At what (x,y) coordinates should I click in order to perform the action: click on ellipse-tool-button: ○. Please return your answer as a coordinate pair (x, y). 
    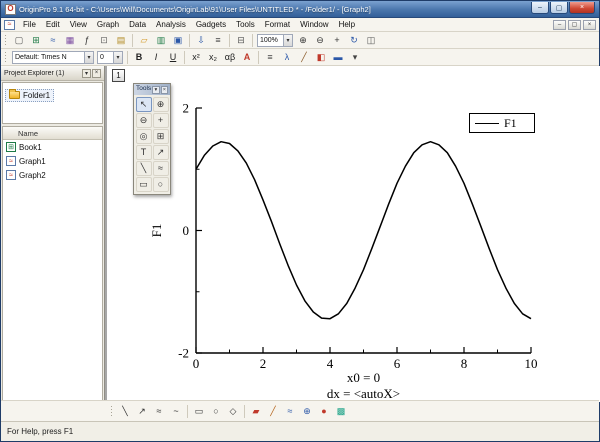
    Looking at the image, I should click on (216, 411).